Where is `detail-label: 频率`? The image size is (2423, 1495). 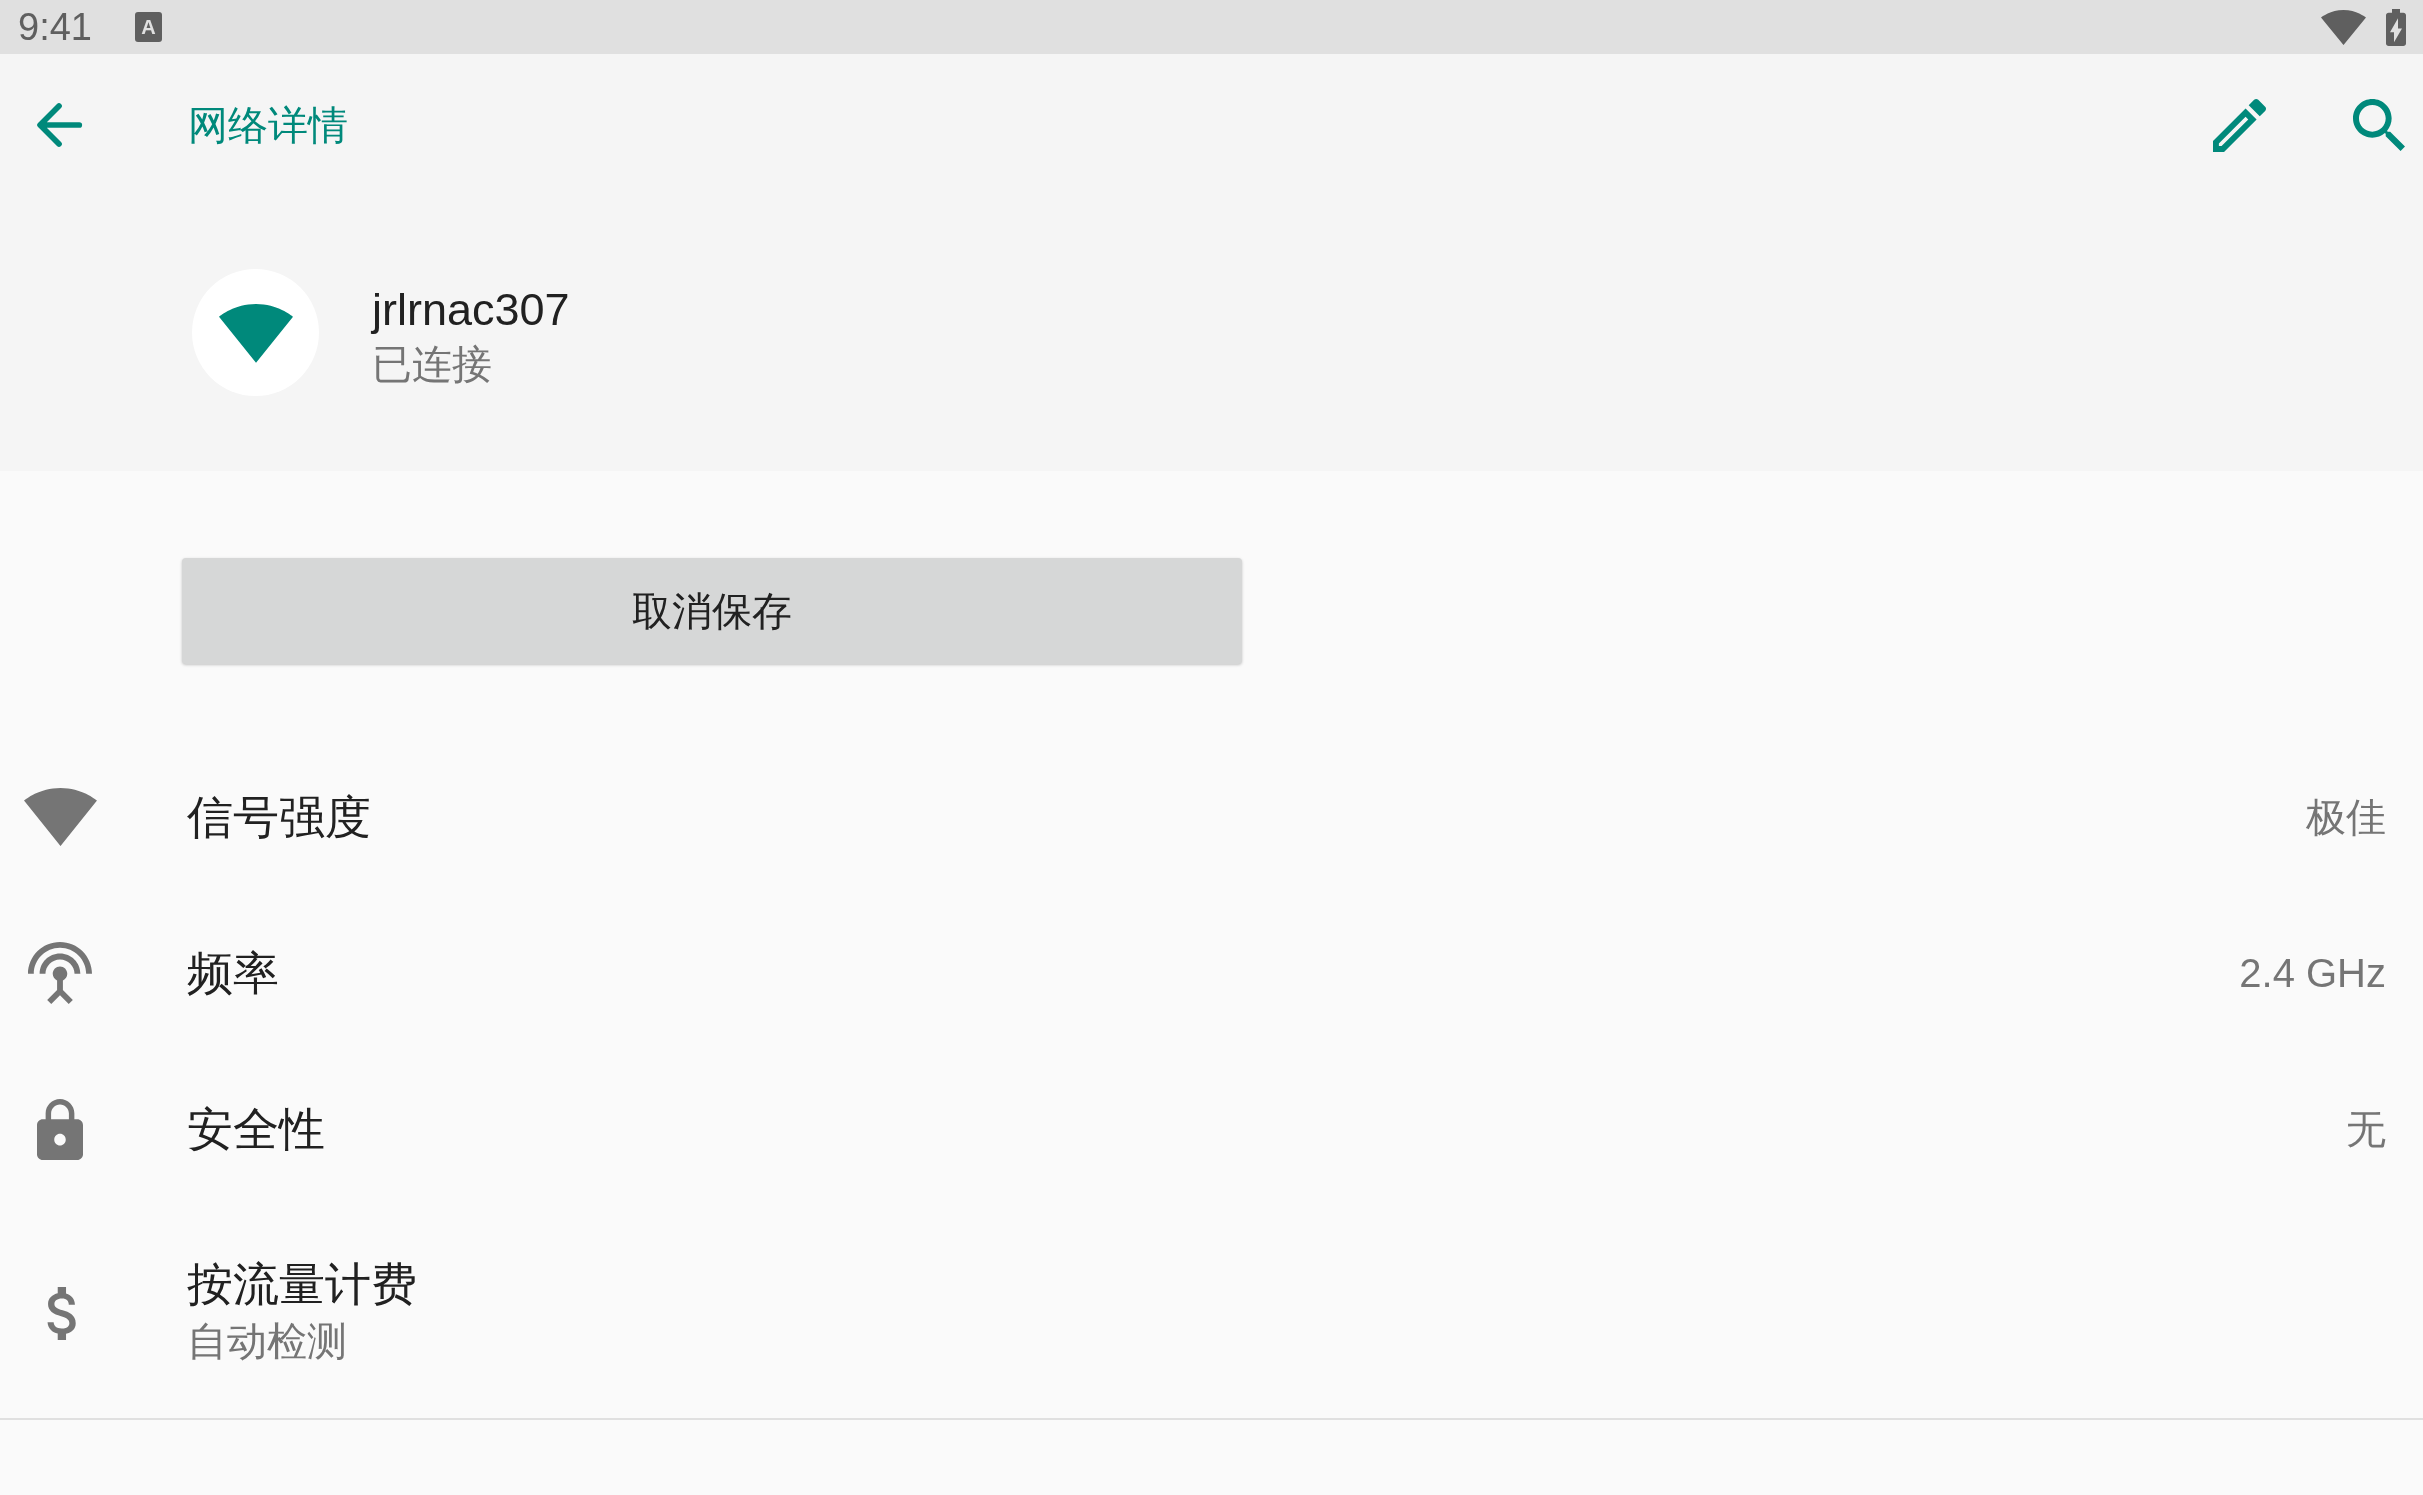
detail-label: 频率 is located at coordinates (233, 973).